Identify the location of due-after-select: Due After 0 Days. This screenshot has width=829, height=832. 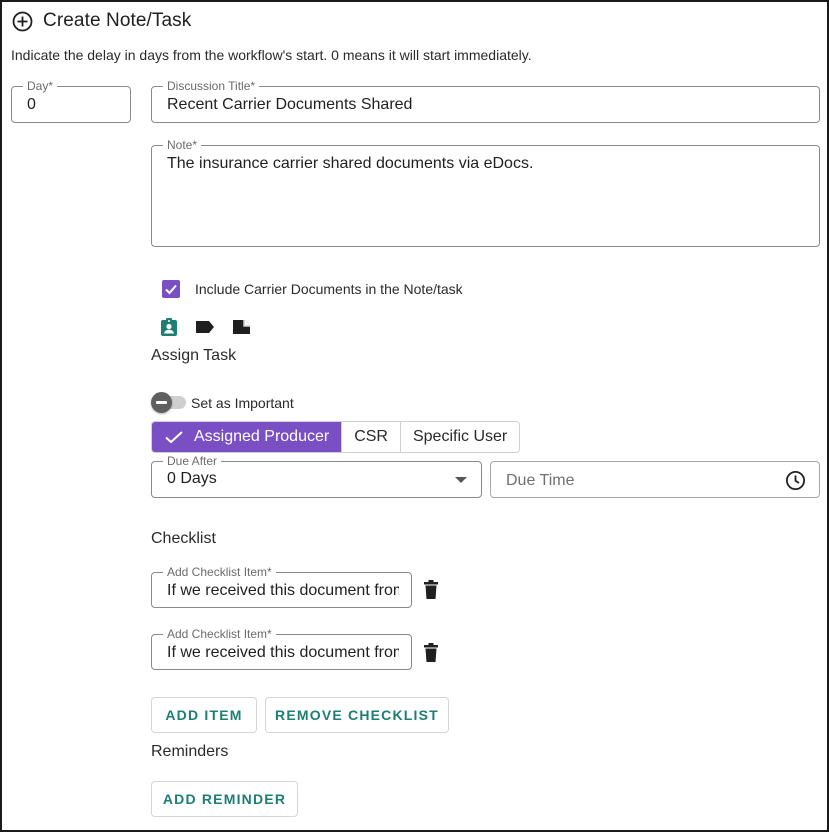
(316, 476).